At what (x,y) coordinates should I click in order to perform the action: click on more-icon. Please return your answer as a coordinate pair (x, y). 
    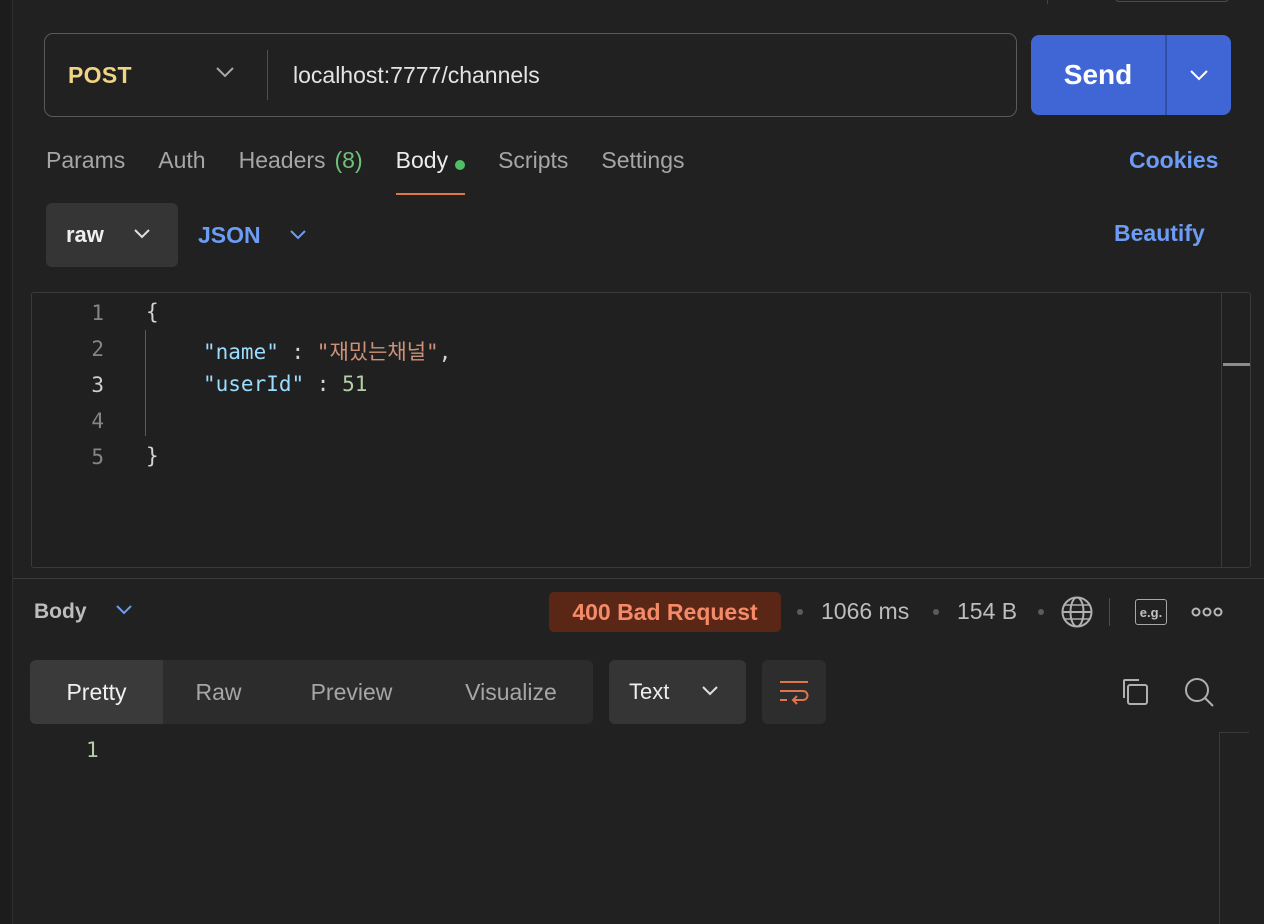
    Looking at the image, I should click on (1207, 612).